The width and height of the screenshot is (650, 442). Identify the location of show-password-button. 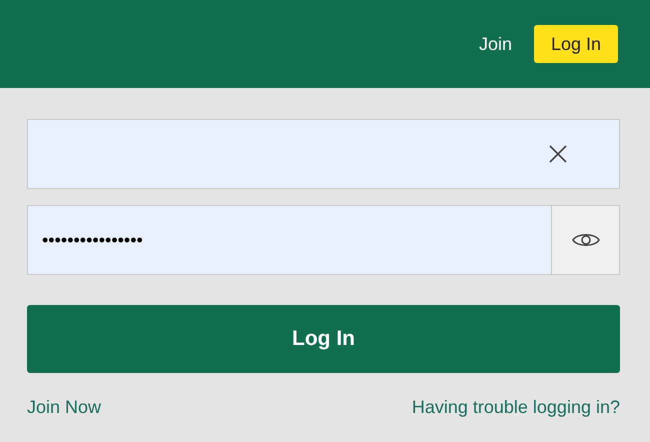
(586, 240).